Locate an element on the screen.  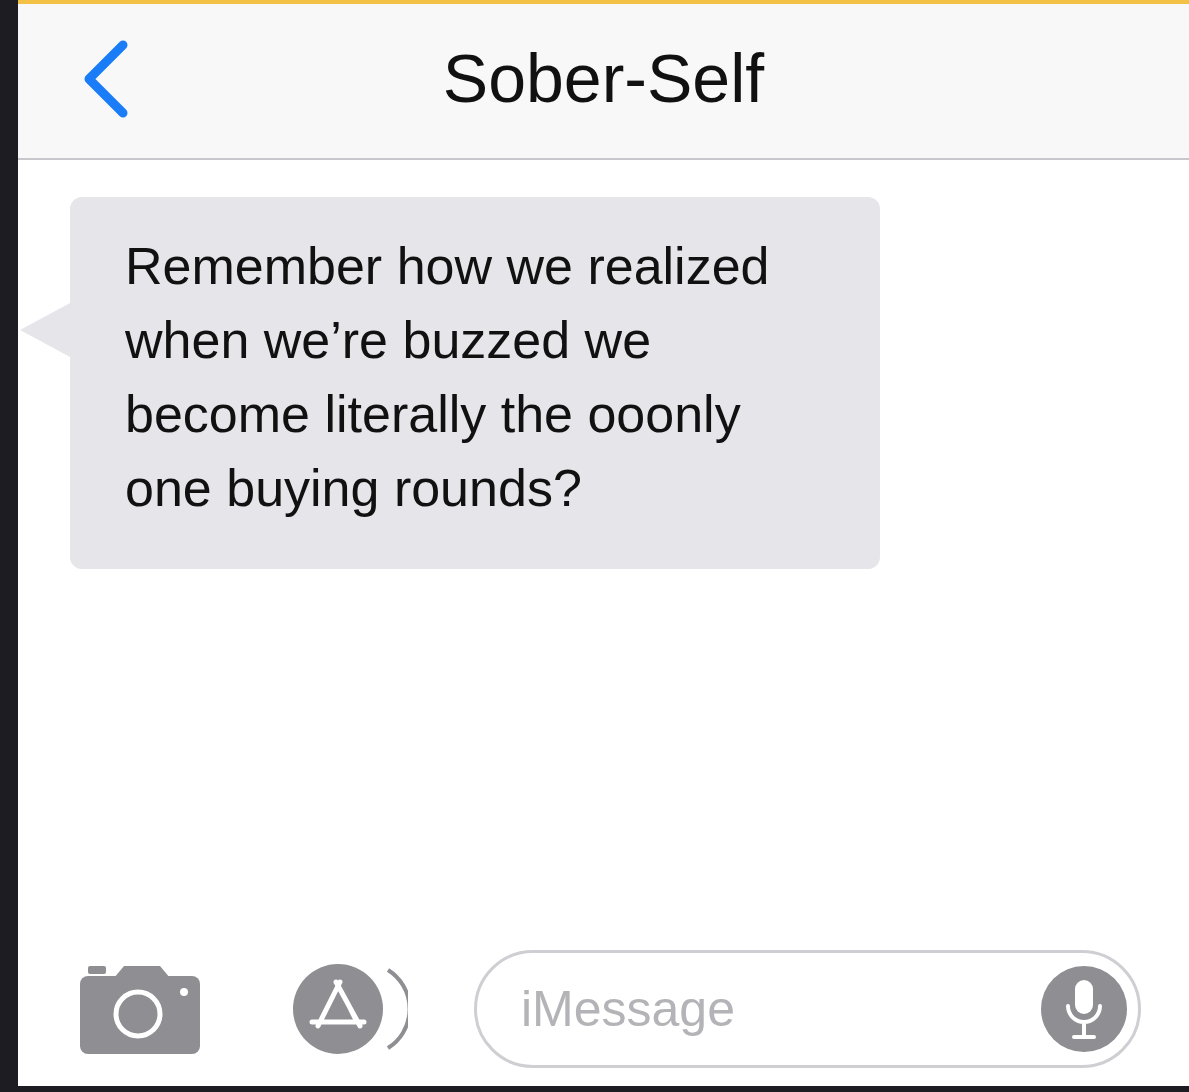
chat-title: Sober-Self is located at coordinates (603, 78).